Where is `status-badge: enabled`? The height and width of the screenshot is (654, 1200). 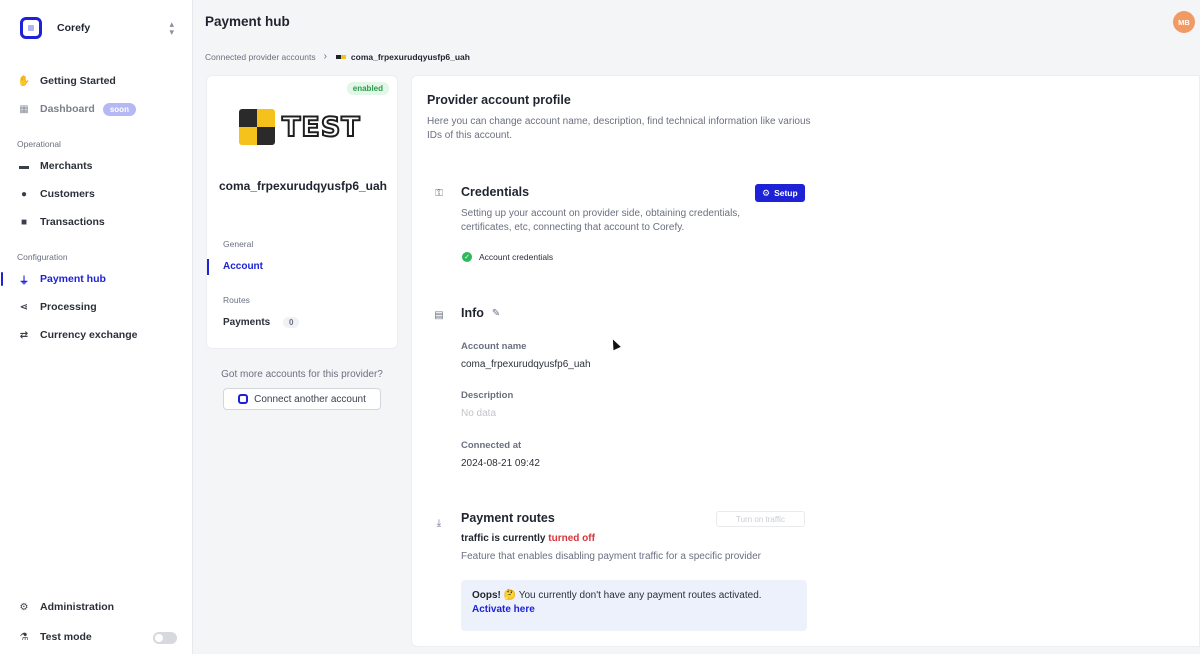
status-badge: enabled is located at coordinates (367, 88).